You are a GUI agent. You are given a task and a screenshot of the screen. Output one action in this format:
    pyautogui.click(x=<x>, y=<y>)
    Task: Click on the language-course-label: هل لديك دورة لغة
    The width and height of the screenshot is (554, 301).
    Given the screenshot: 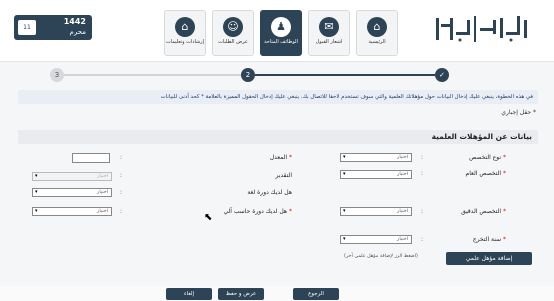 What is the action you would take?
    pyautogui.click(x=269, y=192)
    